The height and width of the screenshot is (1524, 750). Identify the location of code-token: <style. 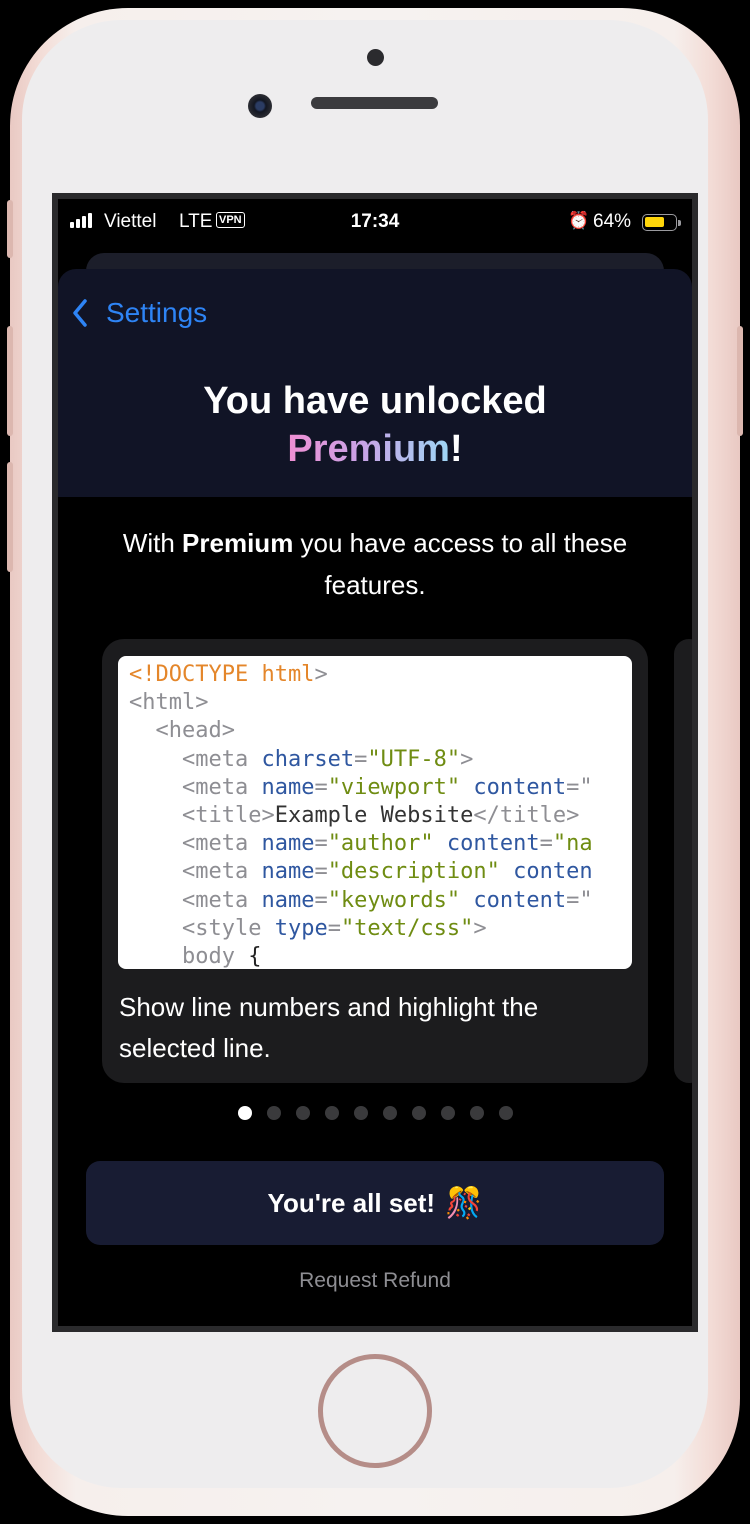
(202, 928).